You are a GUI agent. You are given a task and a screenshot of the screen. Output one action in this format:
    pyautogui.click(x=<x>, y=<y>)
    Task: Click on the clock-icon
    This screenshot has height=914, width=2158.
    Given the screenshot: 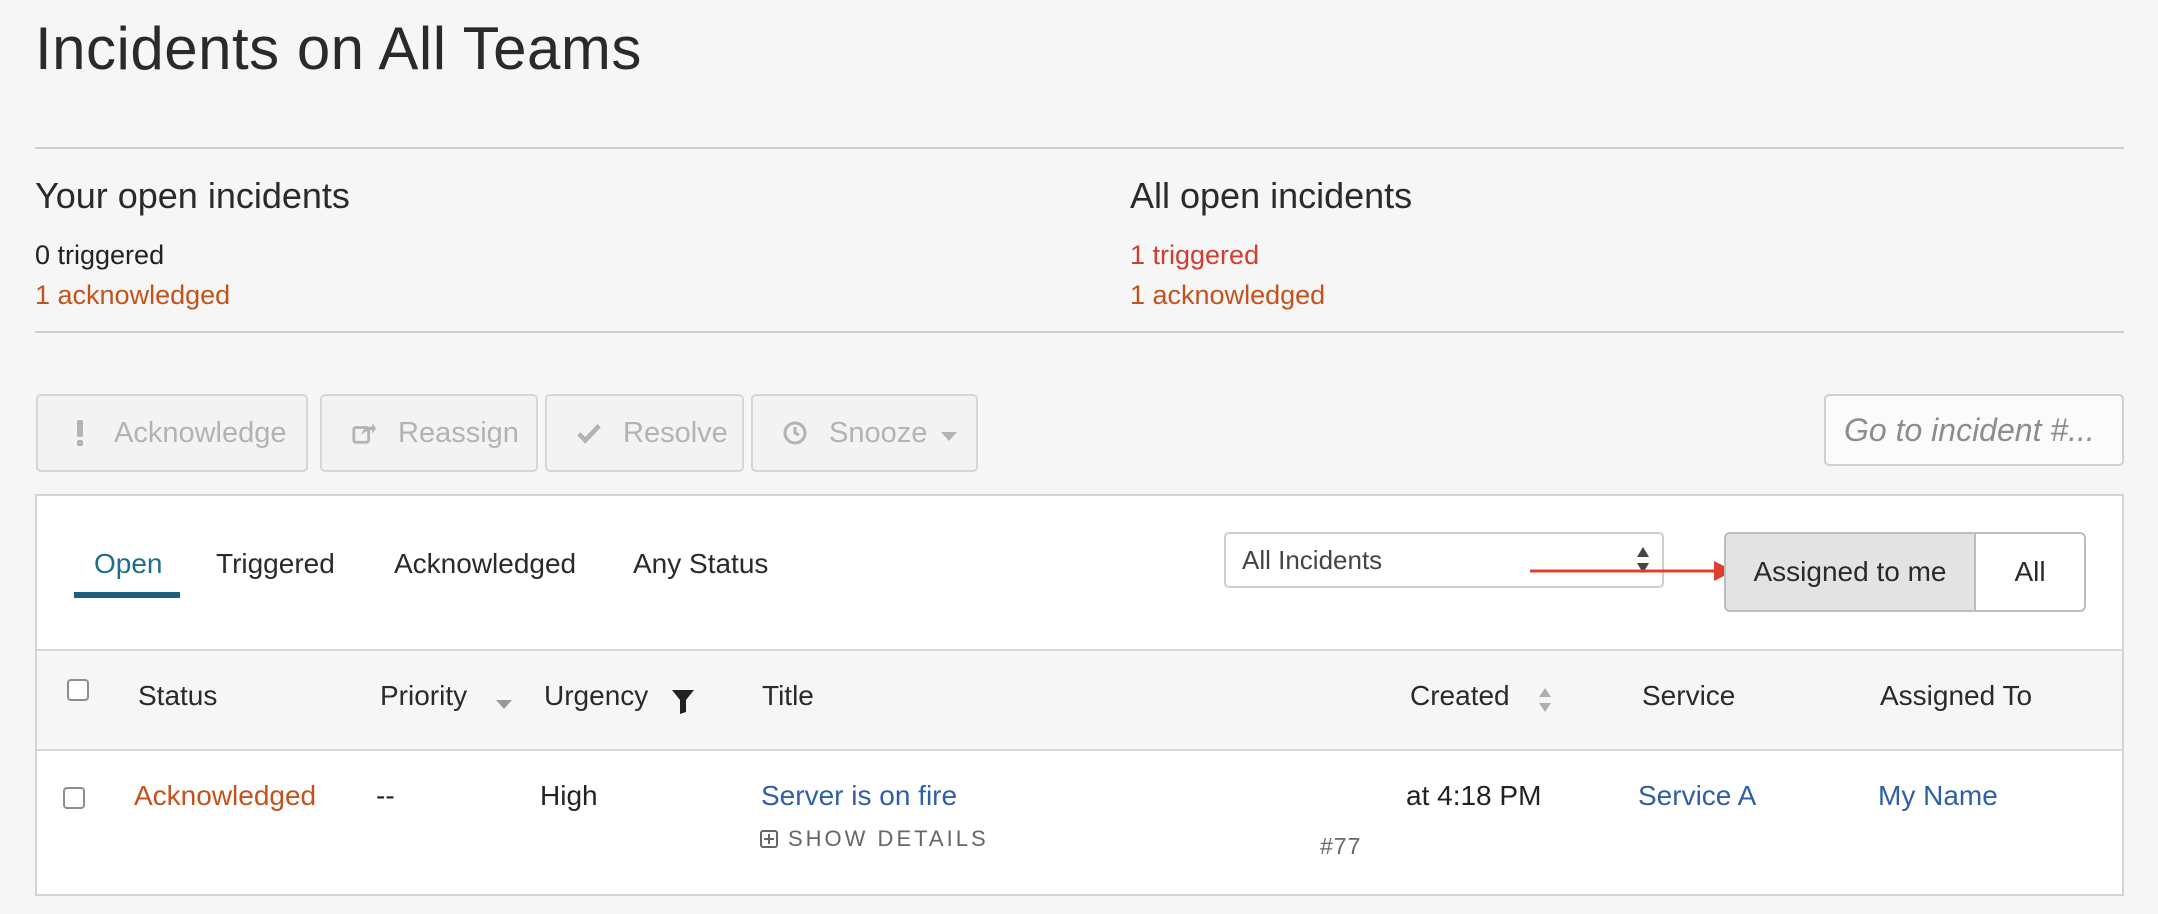 What is the action you would take?
    pyautogui.click(x=795, y=433)
    